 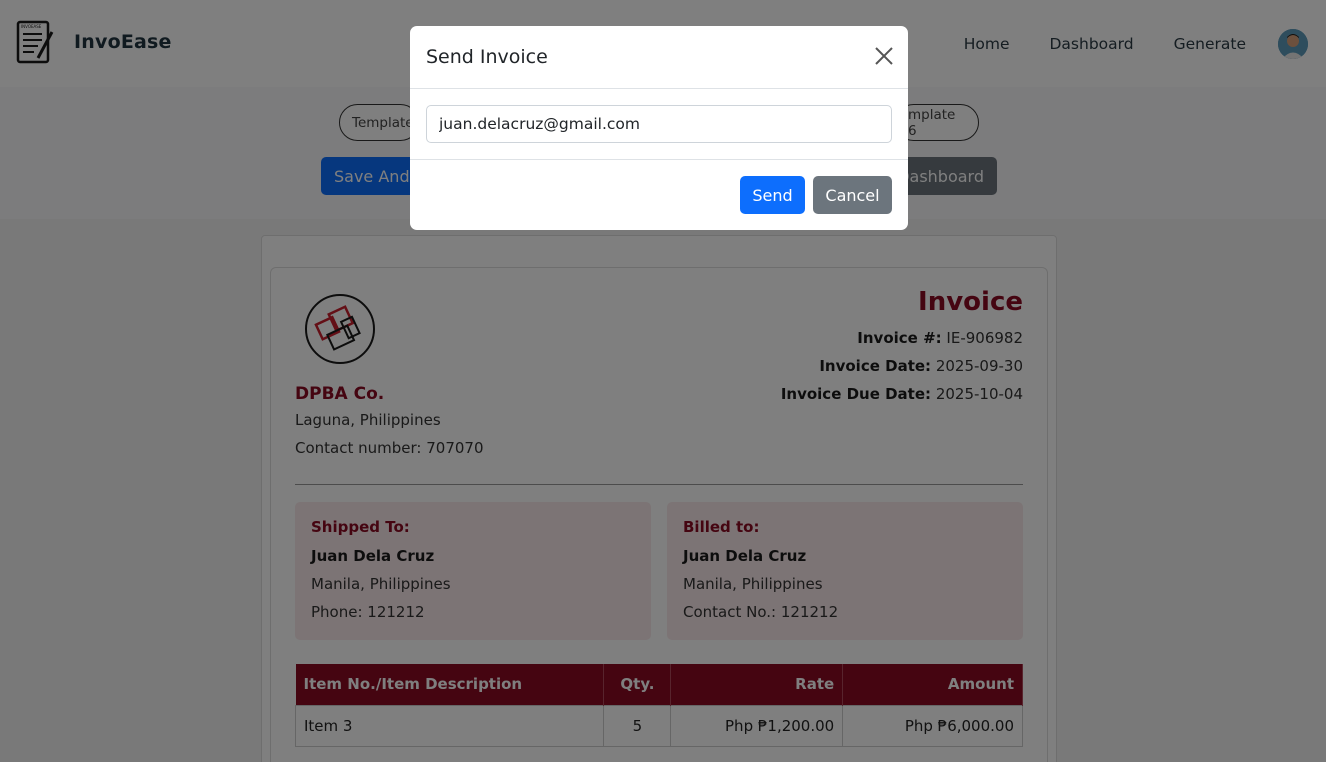 I want to click on email-input, so click(x=659, y=124).